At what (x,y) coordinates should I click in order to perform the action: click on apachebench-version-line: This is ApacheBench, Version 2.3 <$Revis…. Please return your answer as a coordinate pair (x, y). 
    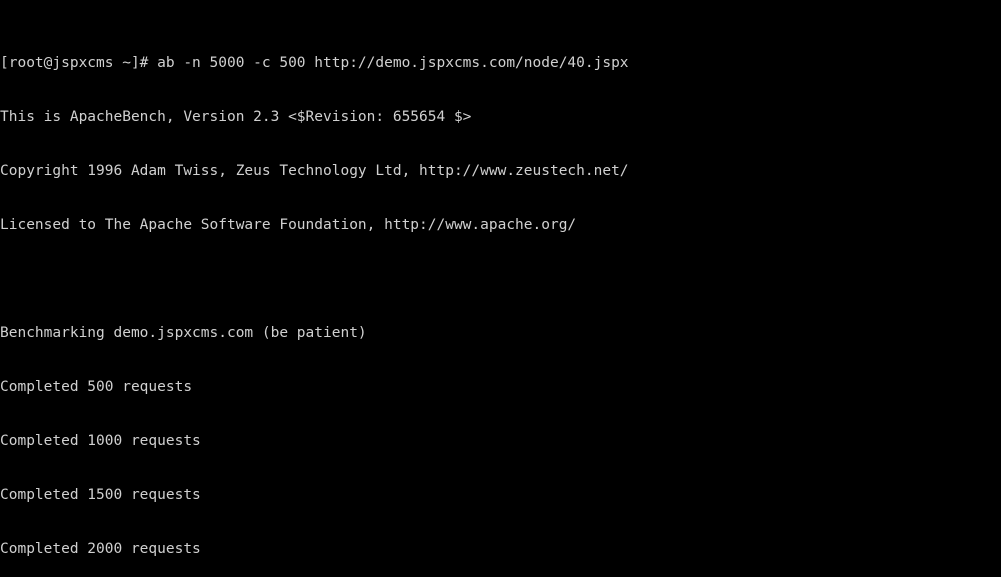
    Looking at the image, I should click on (236, 117).